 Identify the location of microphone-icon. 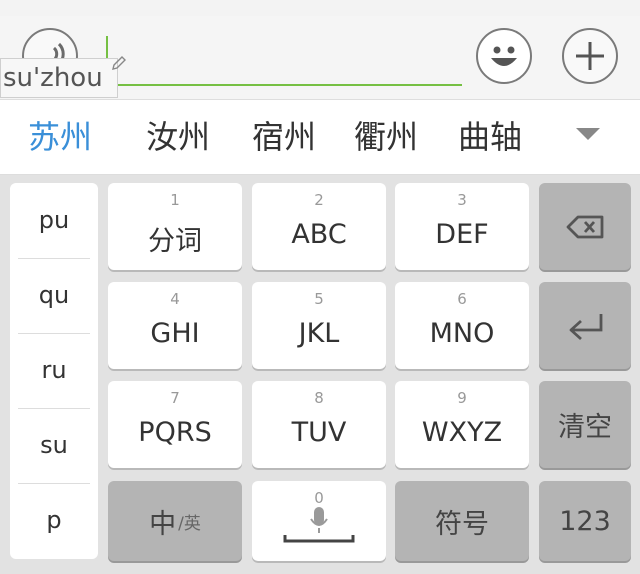
(319, 525).